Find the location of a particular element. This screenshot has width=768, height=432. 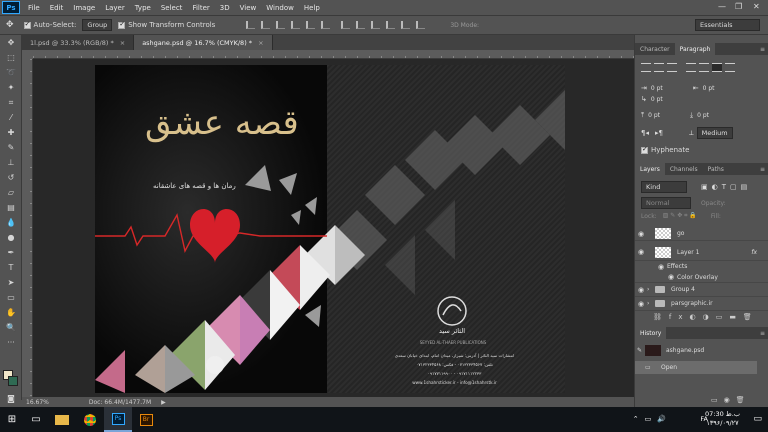

menu-image: Image is located at coordinates (84, 8).